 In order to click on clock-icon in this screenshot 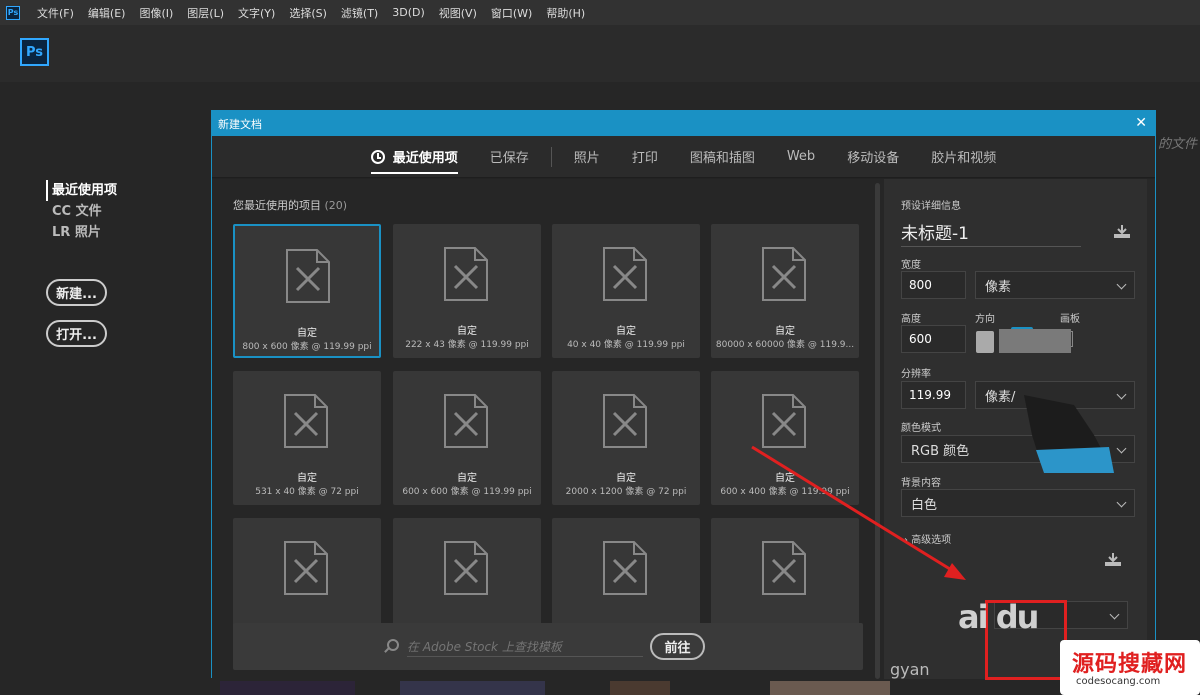, I will do `click(377, 156)`.